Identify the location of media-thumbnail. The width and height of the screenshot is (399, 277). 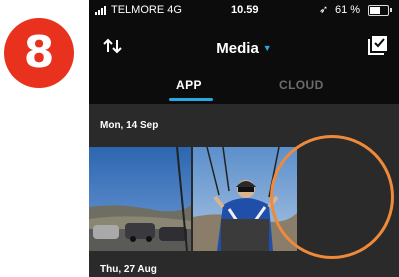
(140, 199).